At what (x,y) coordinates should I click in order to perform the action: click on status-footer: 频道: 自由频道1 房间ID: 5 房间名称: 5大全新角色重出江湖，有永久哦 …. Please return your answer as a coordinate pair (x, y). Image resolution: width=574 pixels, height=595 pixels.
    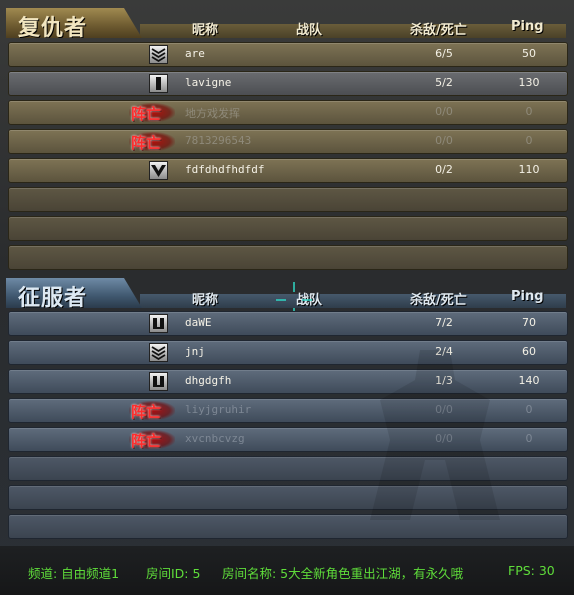
    Looking at the image, I should click on (287, 570).